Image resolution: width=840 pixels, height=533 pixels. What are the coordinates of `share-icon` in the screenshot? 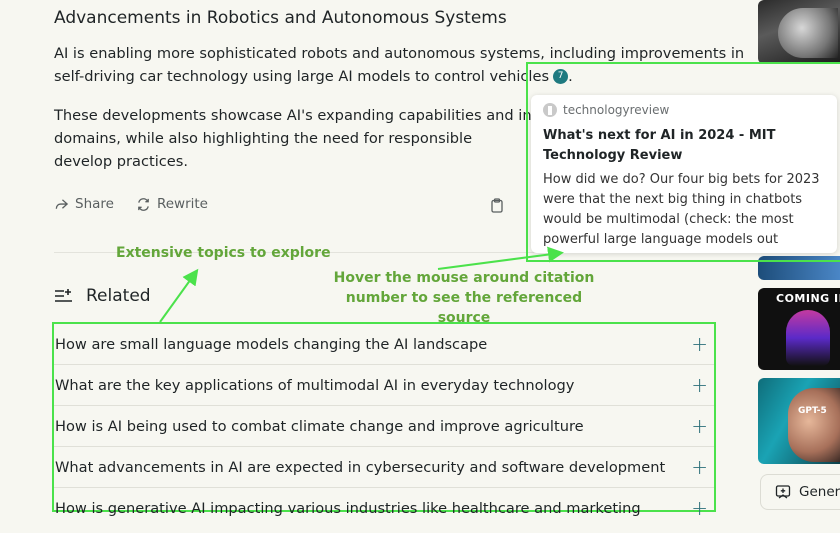 It's located at (62, 203).